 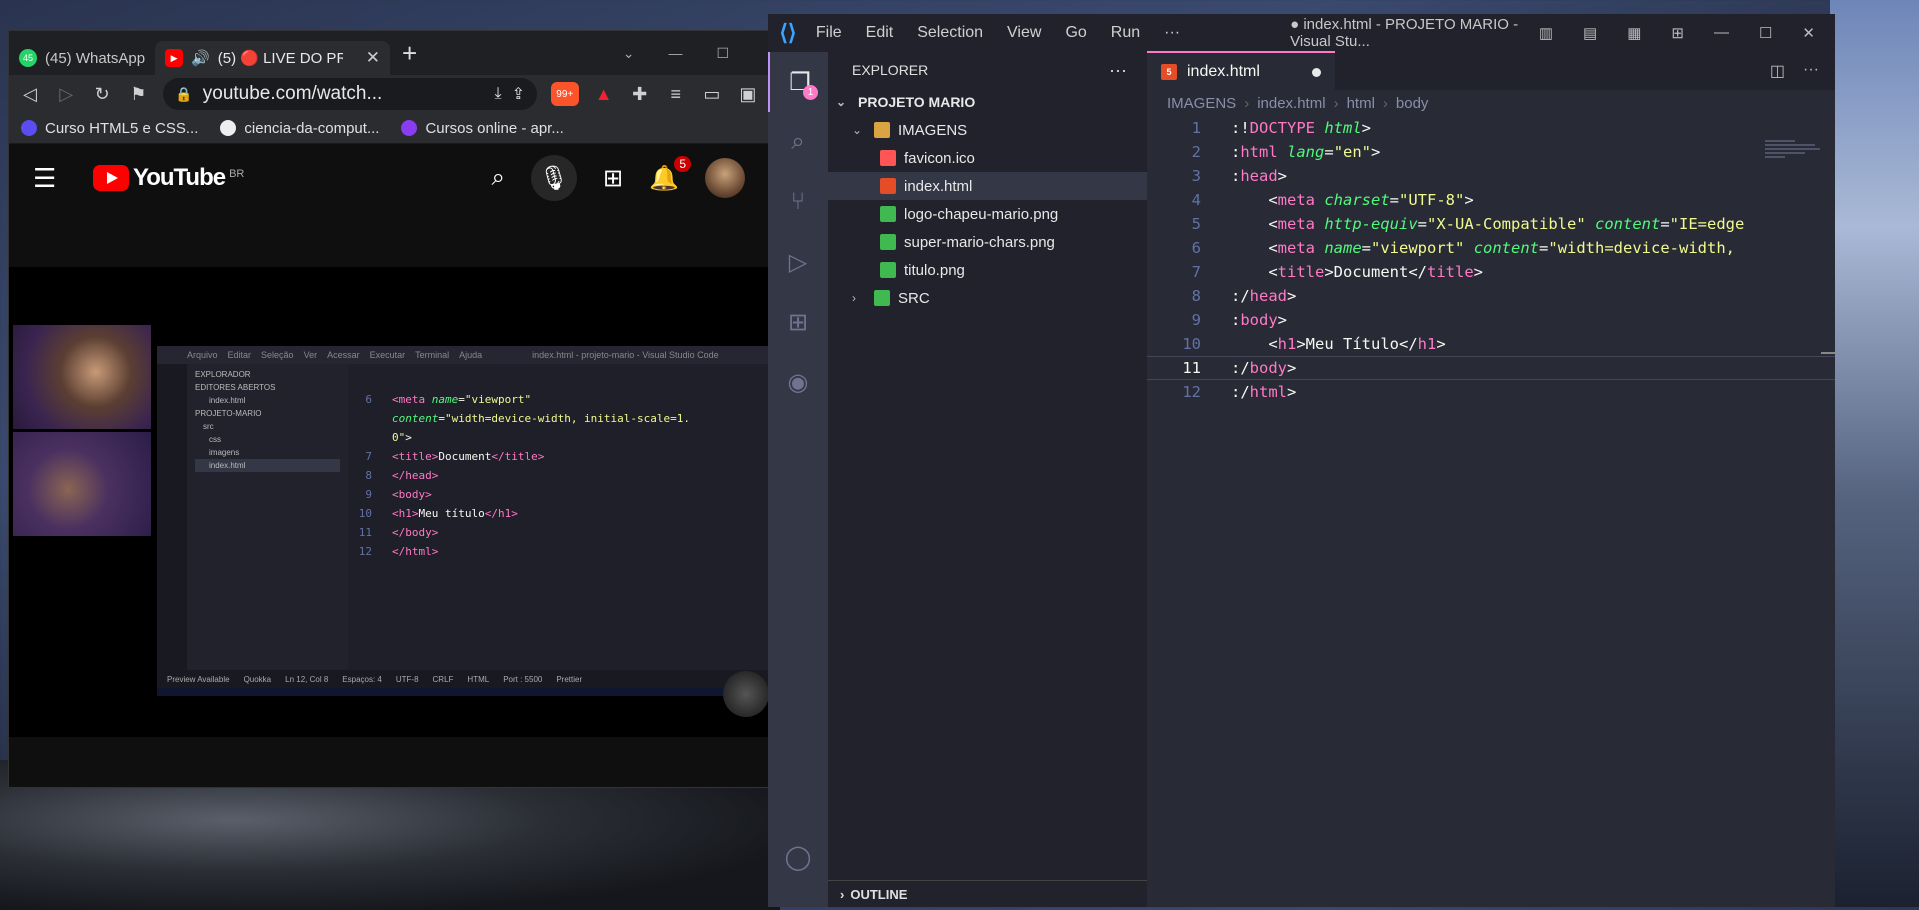 What do you see at coordinates (712, 94) in the screenshot?
I see `sidebar-icon: ▭` at bounding box center [712, 94].